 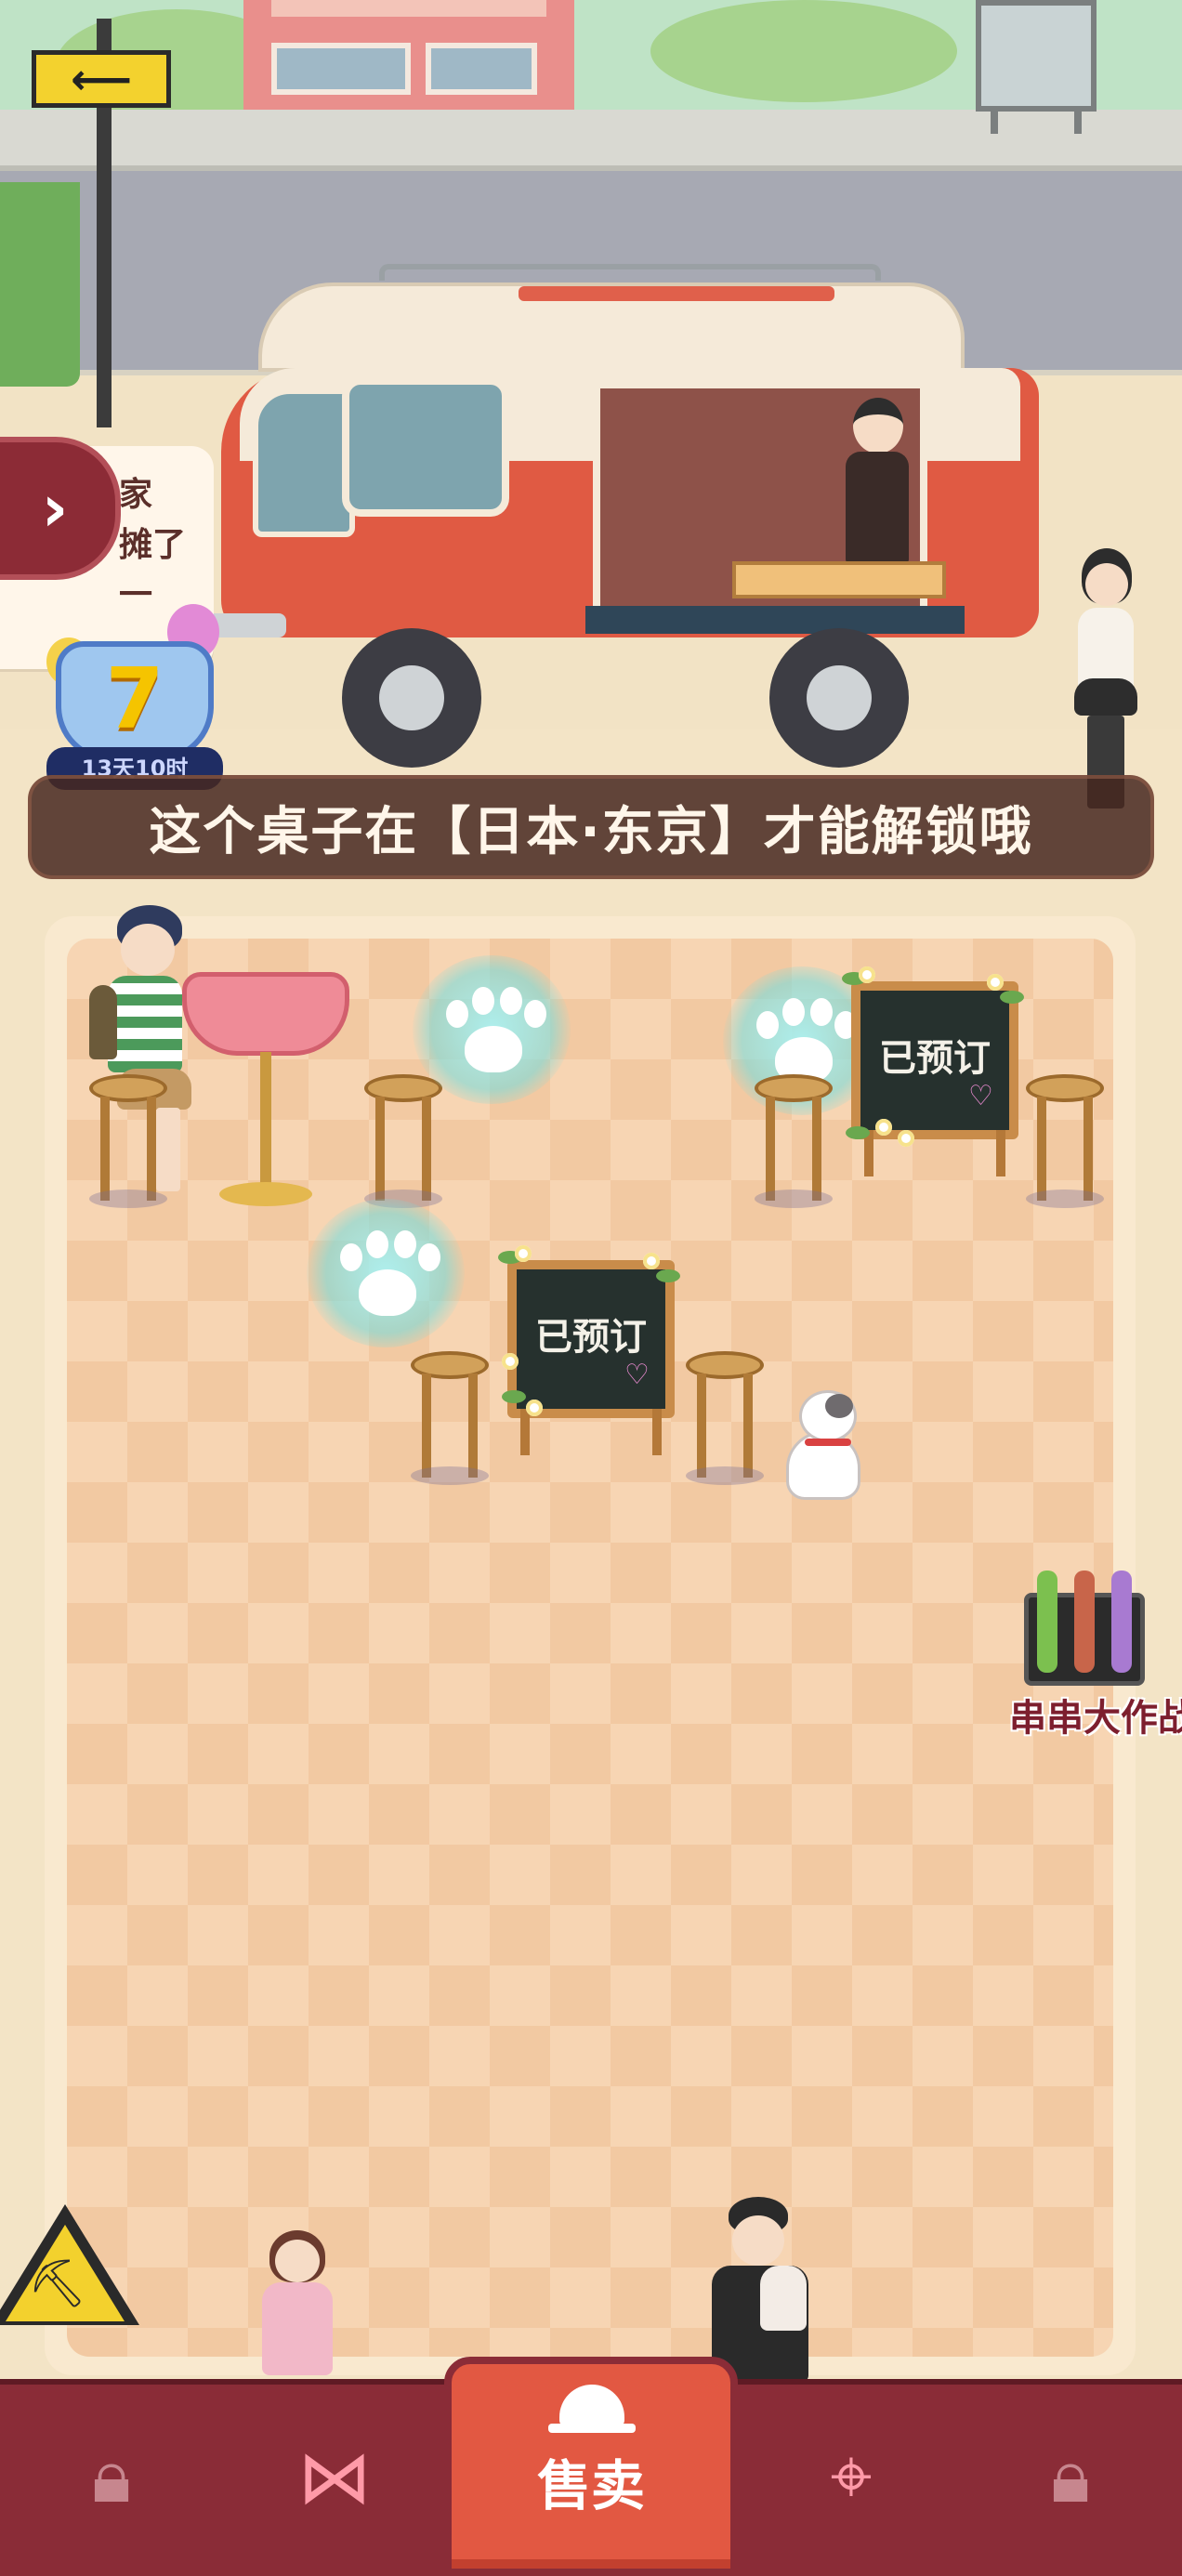 What do you see at coordinates (676, 293) in the screenshot?
I see `roof-stripe` at bounding box center [676, 293].